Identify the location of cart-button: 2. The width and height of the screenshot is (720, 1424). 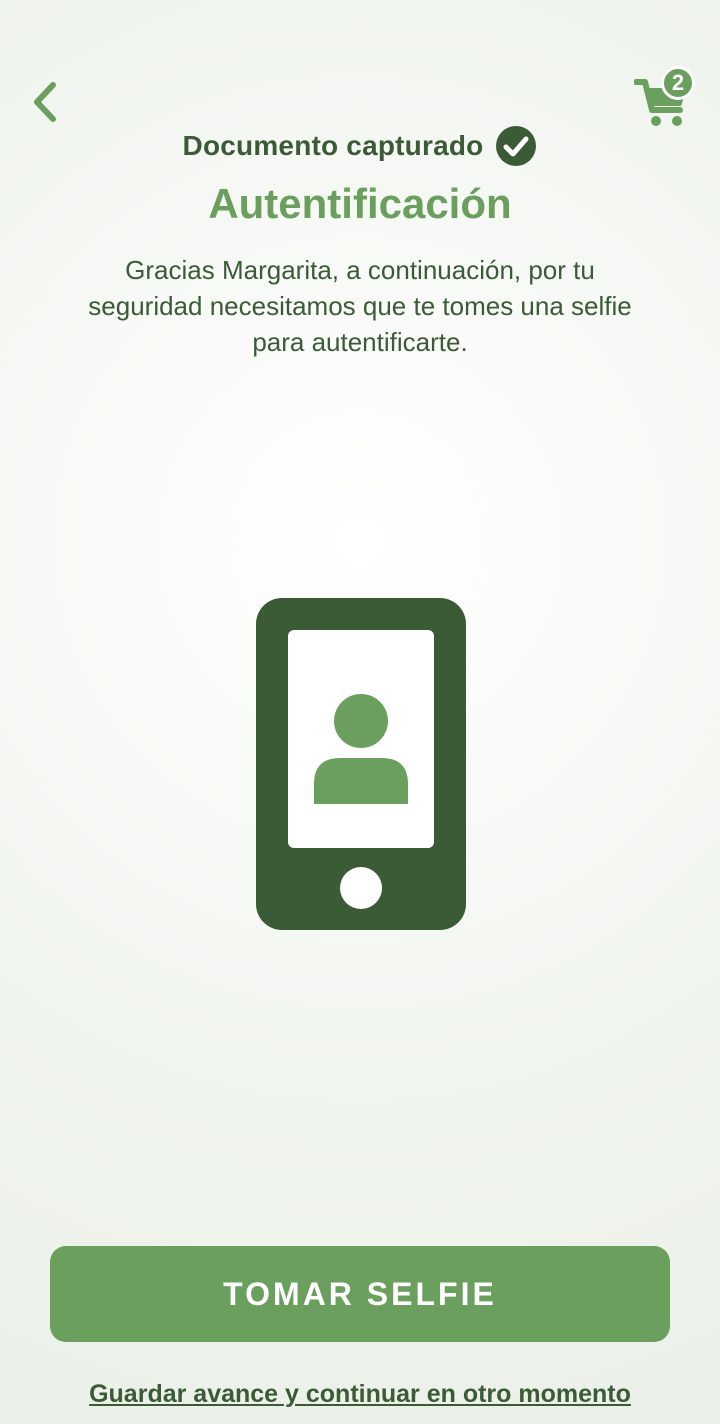
(665, 99).